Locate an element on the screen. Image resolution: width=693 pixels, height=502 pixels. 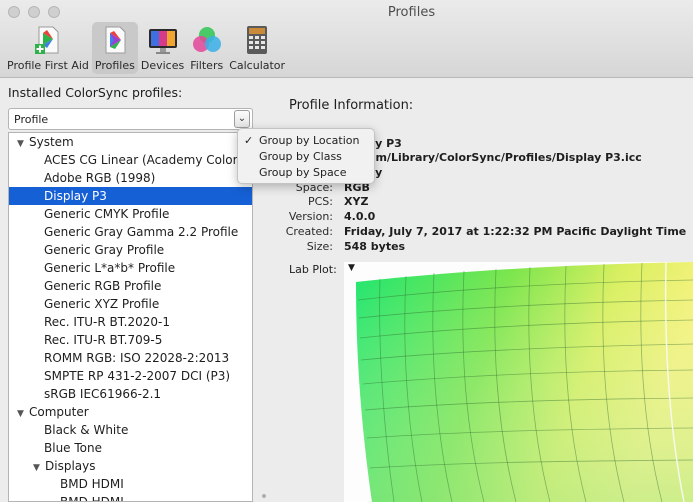
menu-item-label: Group by Space is located at coordinates (303, 172).